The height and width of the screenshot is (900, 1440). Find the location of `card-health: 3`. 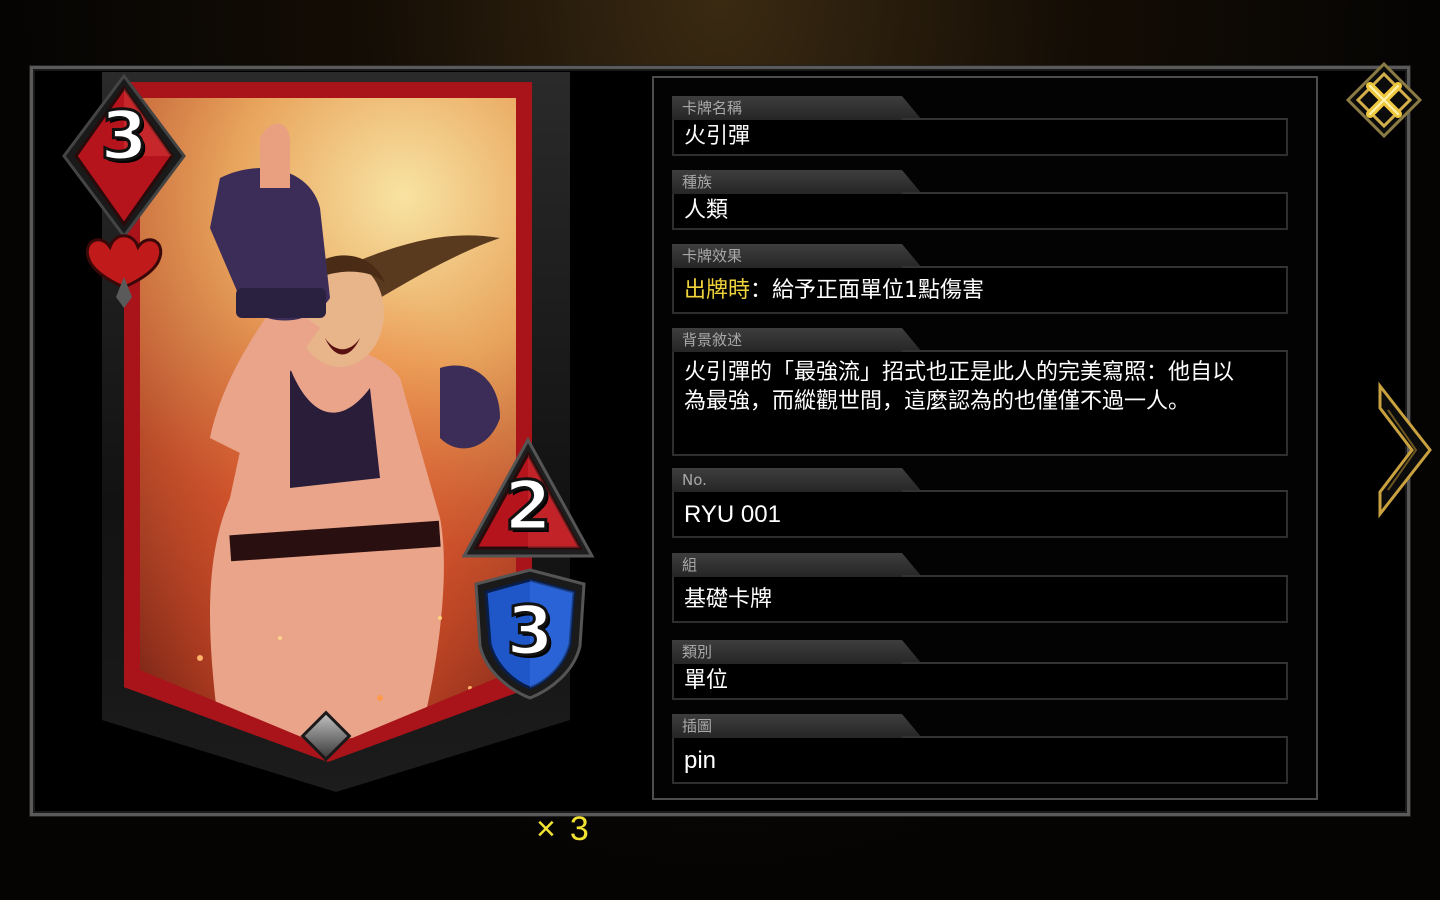

card-health: 3 is located at coordinates (530, 631).